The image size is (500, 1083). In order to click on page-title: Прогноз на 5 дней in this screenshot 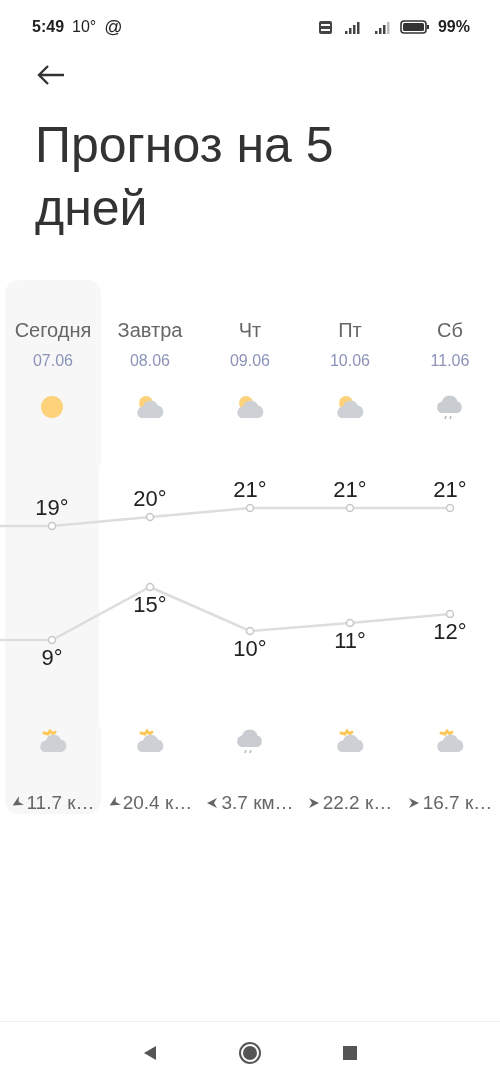, I will do `click(184, 177)`.